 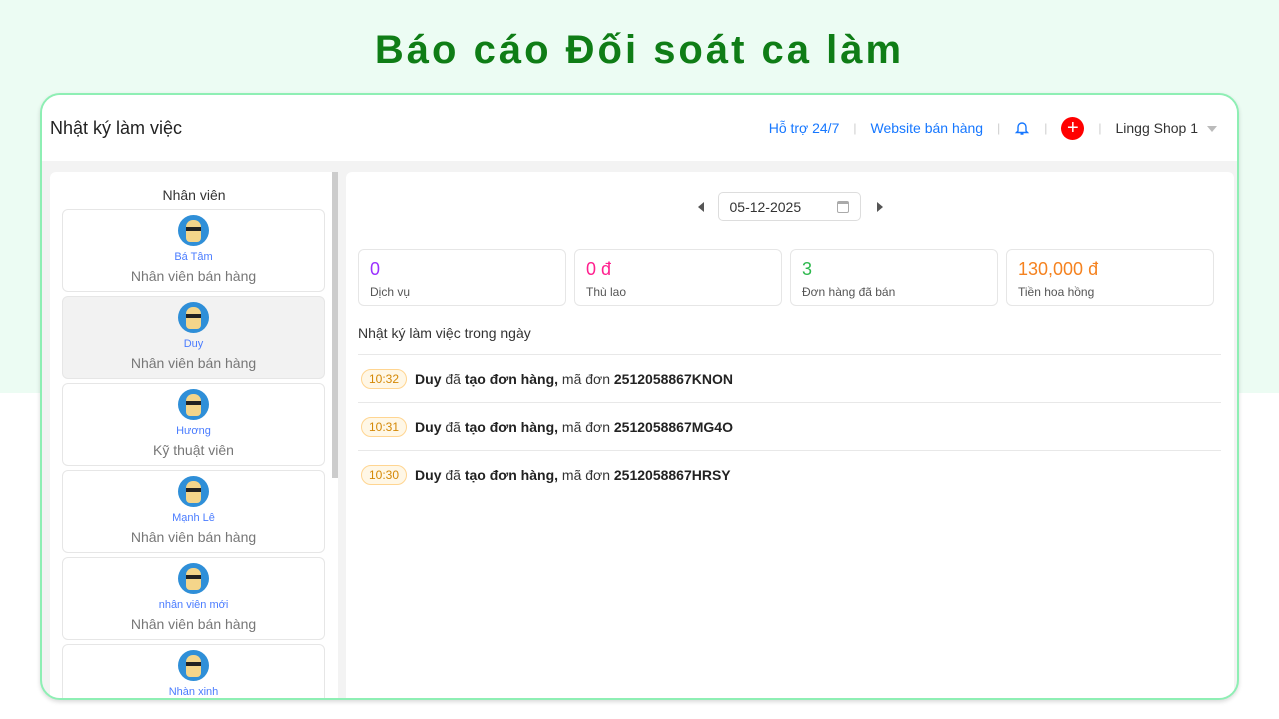 I want to click on page-title: Báo cáo Đối soát ca làm, so click(x=639, y=50).